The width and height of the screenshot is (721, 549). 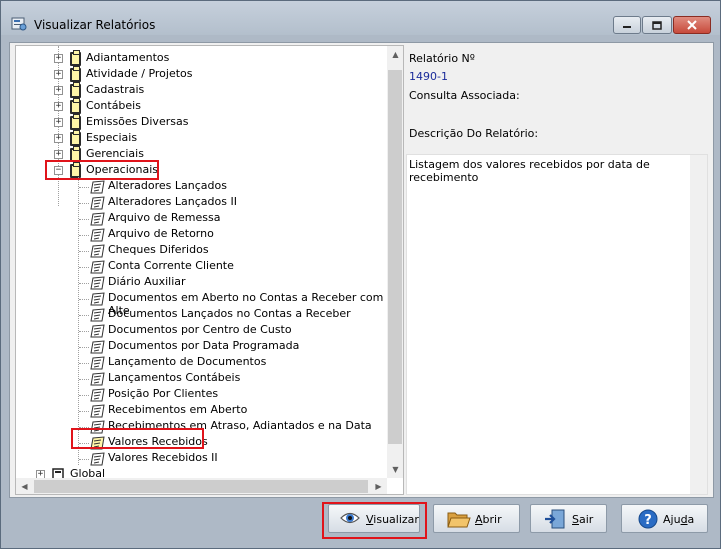 What do you see at coordinates (167, 185) in the screenshot?
I see `tree-report-label: Alteradores Lançados` at bounding box center [167, 185].